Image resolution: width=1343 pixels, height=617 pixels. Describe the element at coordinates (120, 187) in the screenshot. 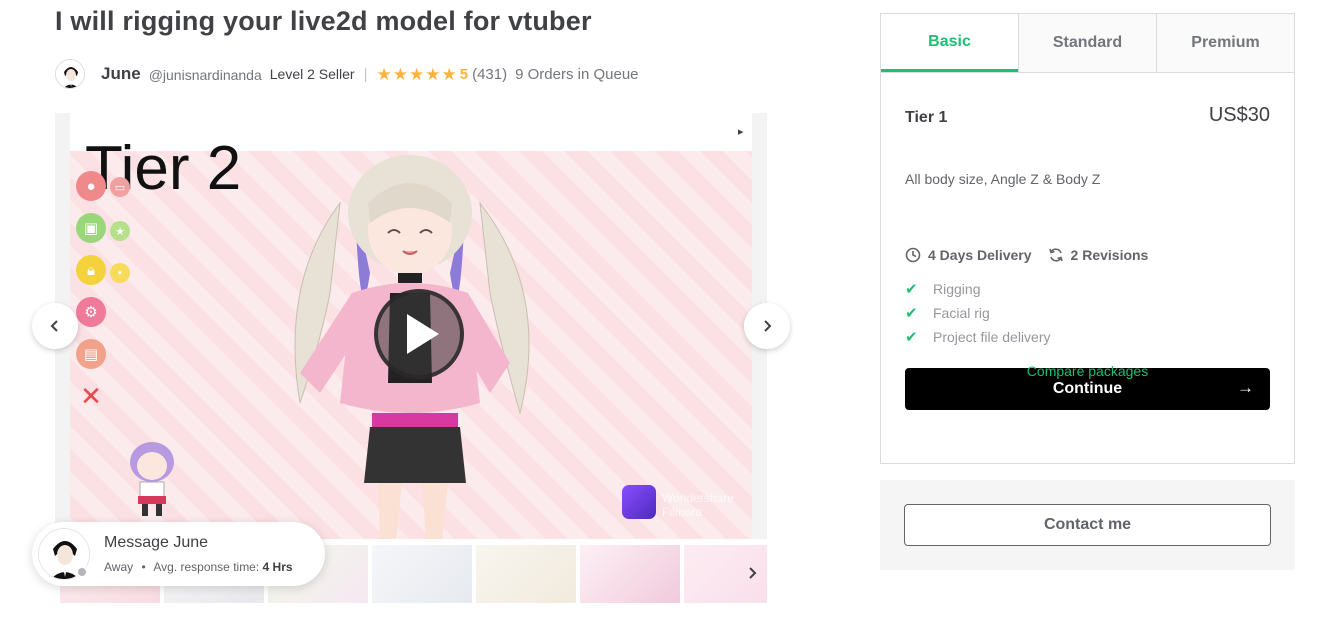

I see `screen-icon: ▭` at that location.